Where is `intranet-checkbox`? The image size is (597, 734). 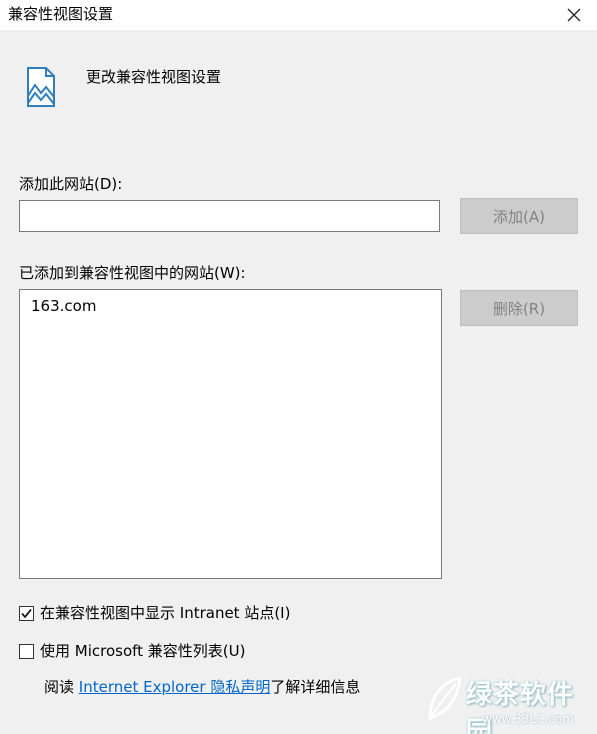
intranet-checkbox is located at coordinates (26, 613).